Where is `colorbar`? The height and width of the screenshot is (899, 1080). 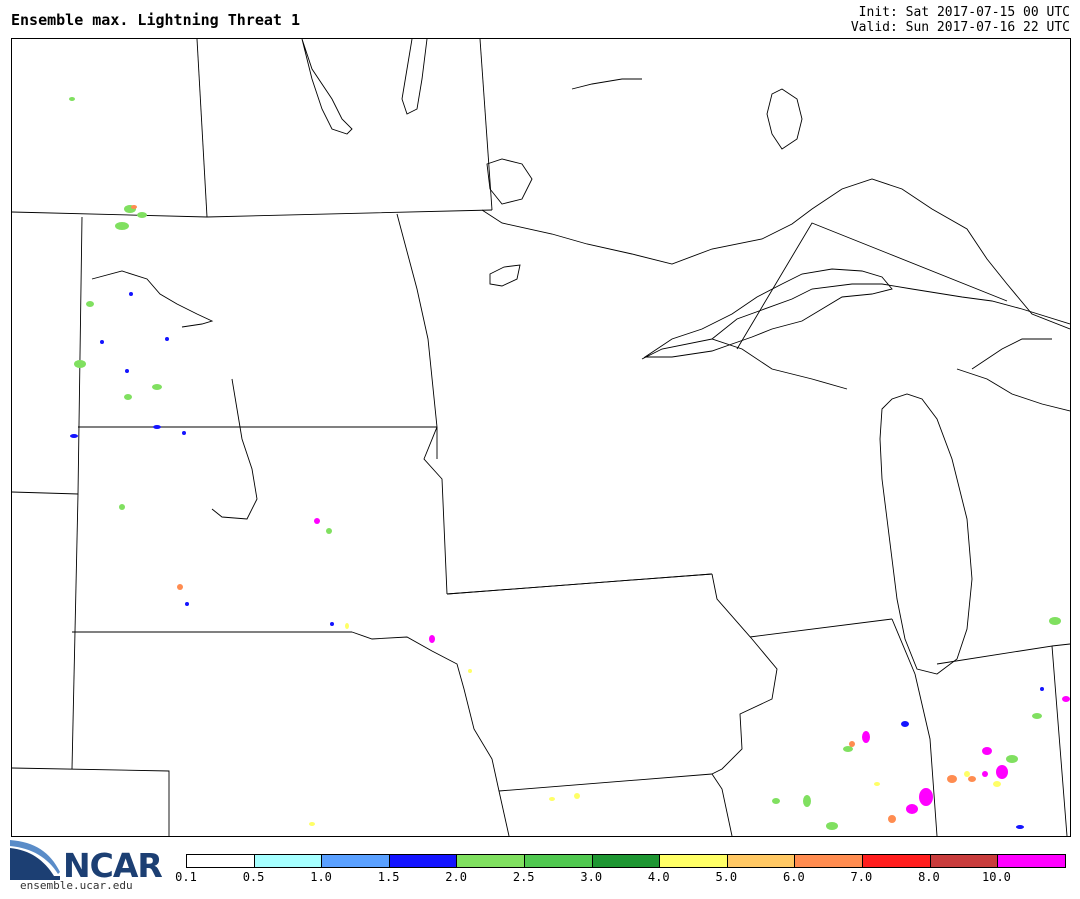
colorbar is located at coordinates (626, 861).